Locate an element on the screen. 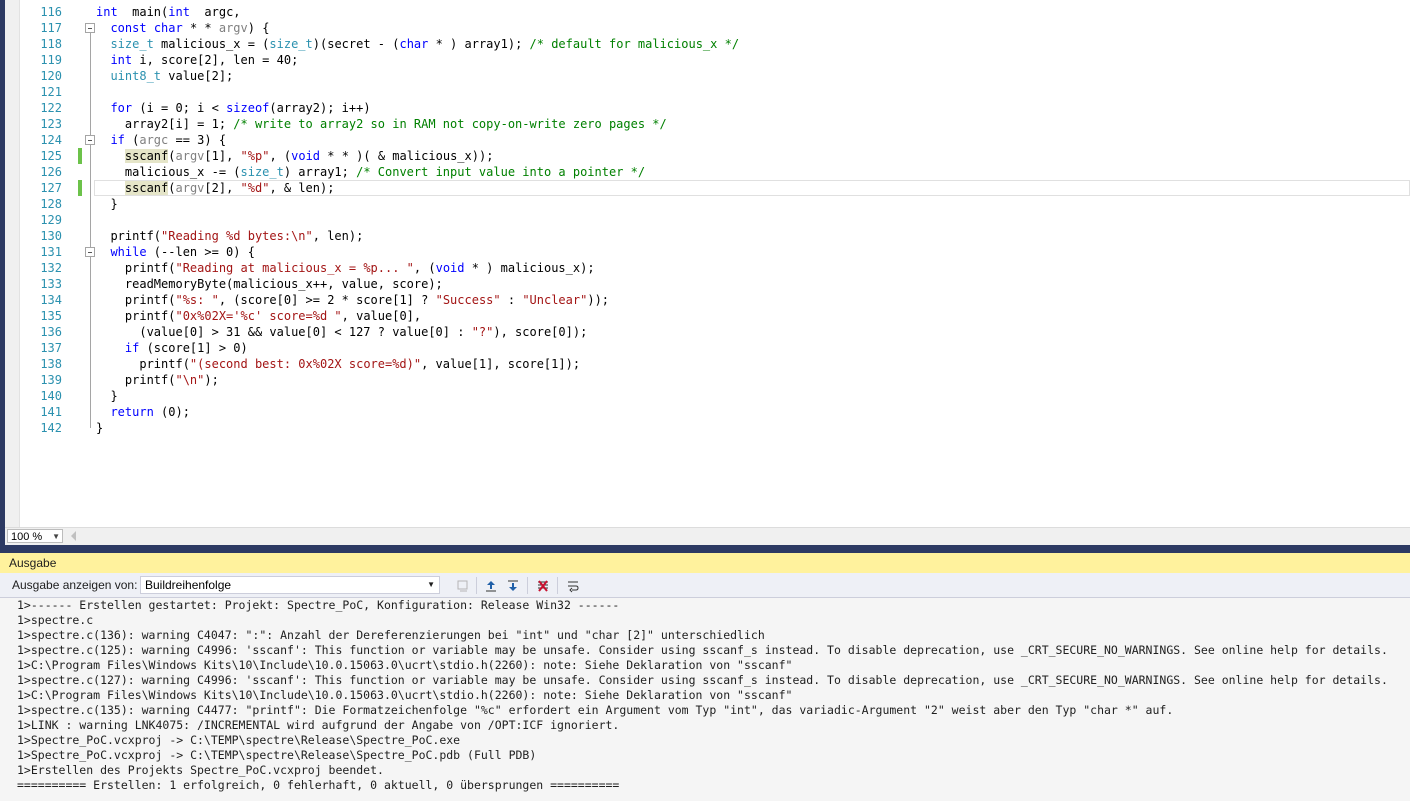 This screenshot has width=1410, height=801. line-number: 137 is located at coordinates (51, 348).